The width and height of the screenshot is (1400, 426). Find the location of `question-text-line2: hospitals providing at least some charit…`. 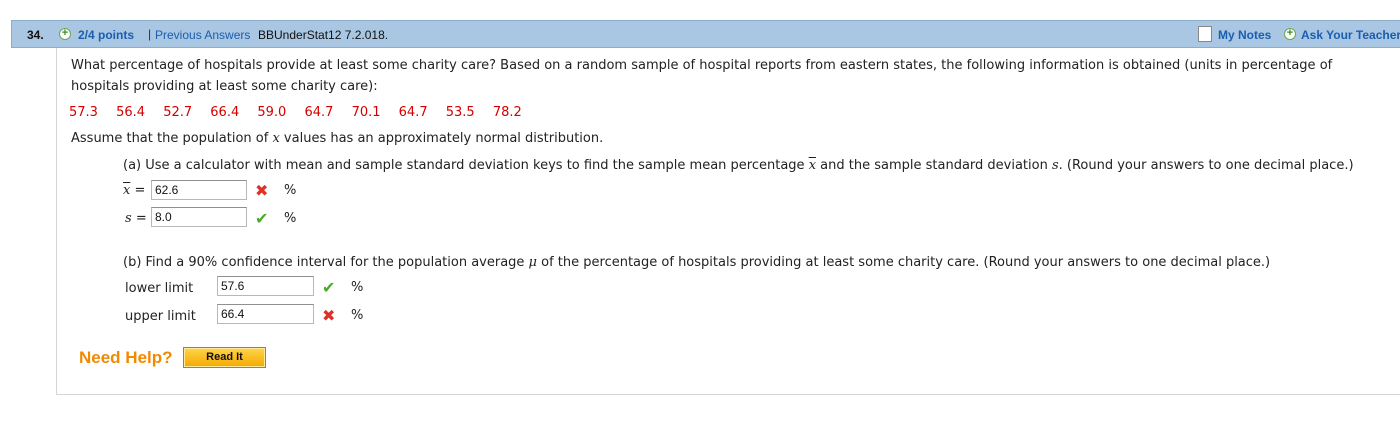

question-text-line2: hospitals providing at least some charit… is located at coordinates (224, 86).